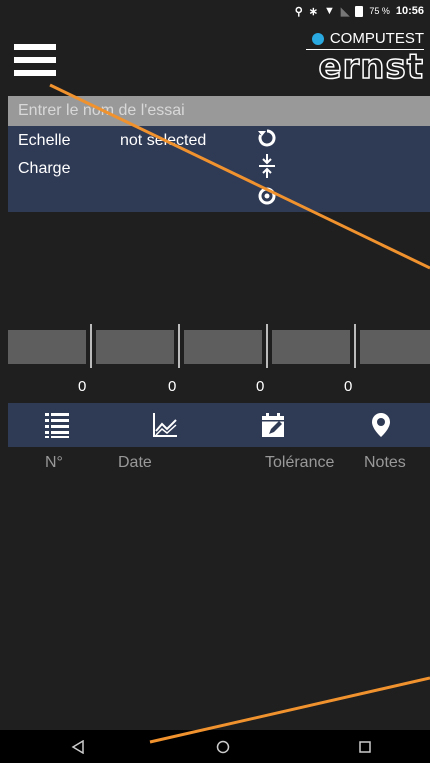  What do you see at coordinates (223, 746) in the screenshot?
I see `home-icon` at bounding box center [223, 746].